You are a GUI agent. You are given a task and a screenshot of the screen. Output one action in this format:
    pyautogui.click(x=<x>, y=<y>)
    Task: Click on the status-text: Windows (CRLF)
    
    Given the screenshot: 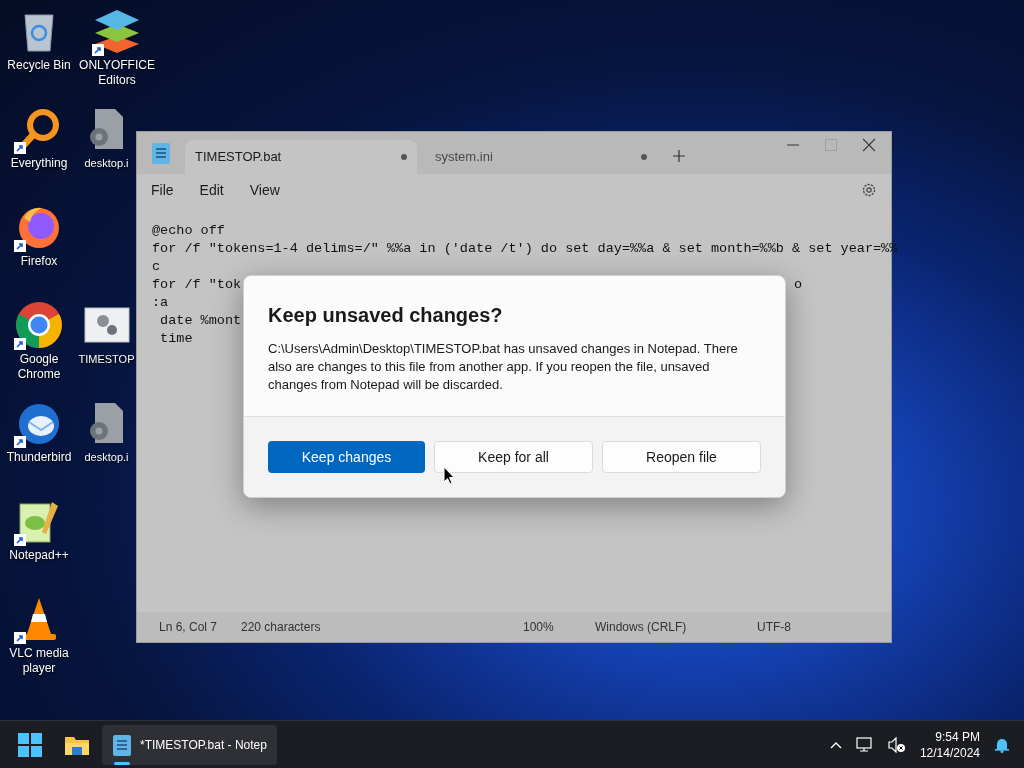 What is the action you would take?
    pyautogui.click(x=641, y=627)
    